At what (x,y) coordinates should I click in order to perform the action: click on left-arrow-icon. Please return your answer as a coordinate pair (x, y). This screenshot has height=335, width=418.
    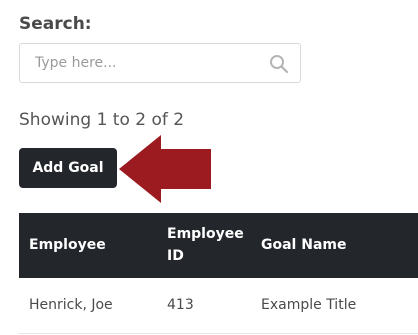
    Looking at the image, I should click on (165, 169).